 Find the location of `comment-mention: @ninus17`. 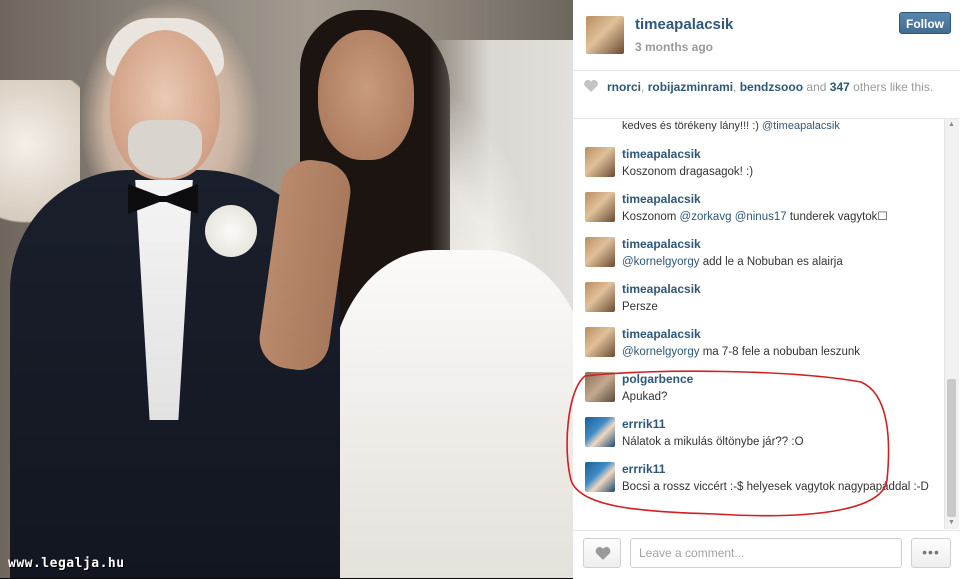

comment-mention: @ninus17 is located at coordinates (761, 217).